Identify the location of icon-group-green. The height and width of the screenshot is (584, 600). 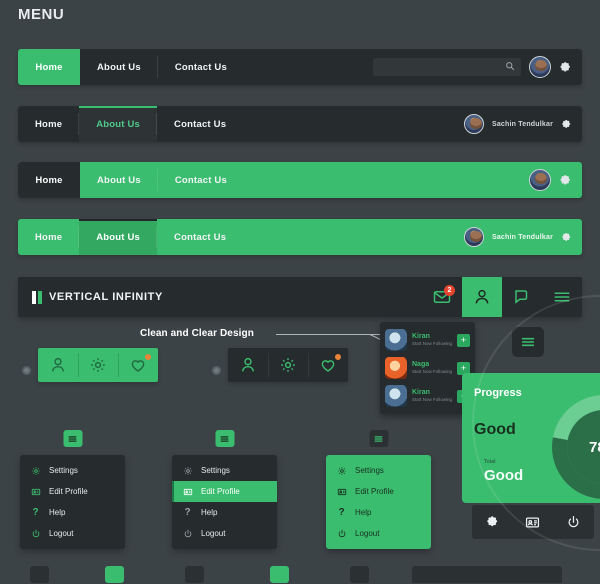
(98, 365).